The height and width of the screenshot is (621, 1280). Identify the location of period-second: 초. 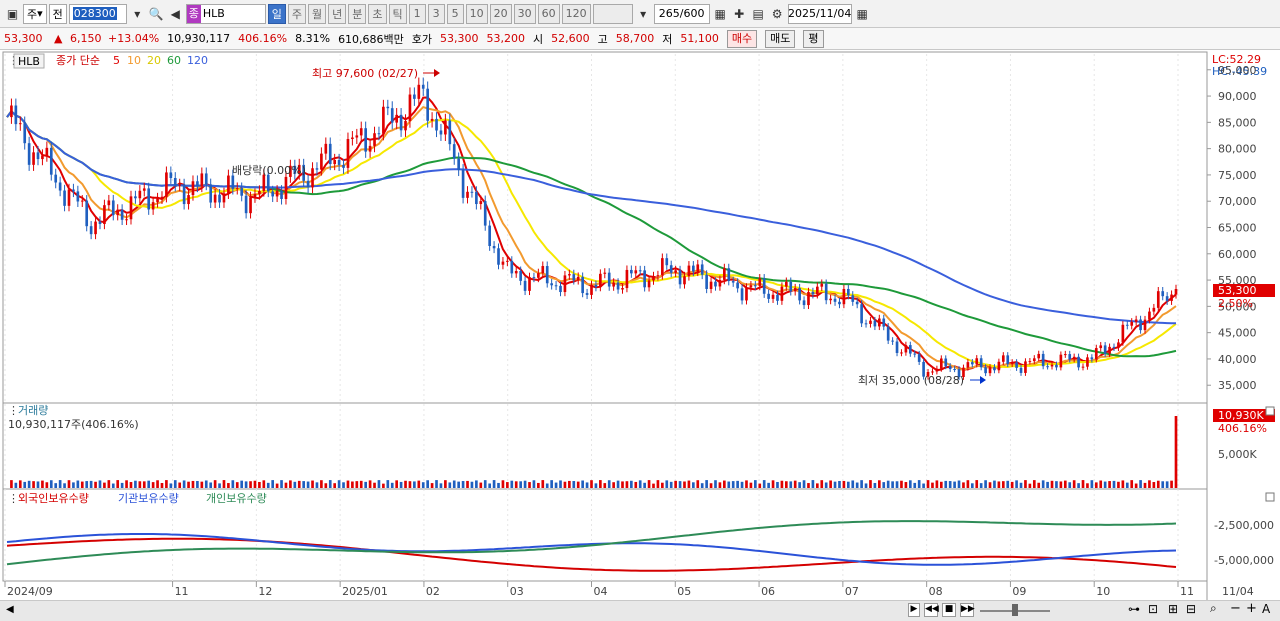
(377, 13).